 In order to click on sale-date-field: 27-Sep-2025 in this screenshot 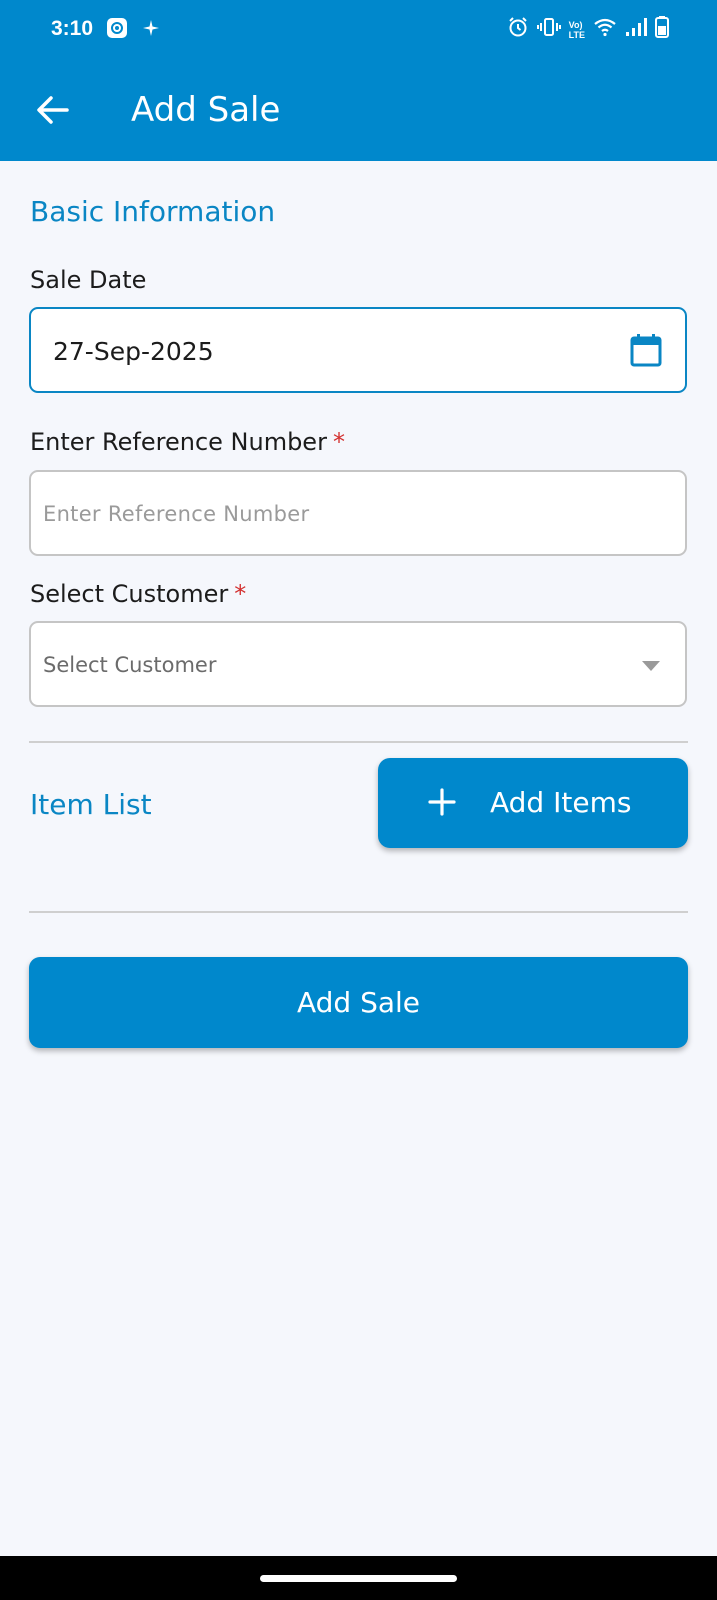, I will do `click(358, 350)`.